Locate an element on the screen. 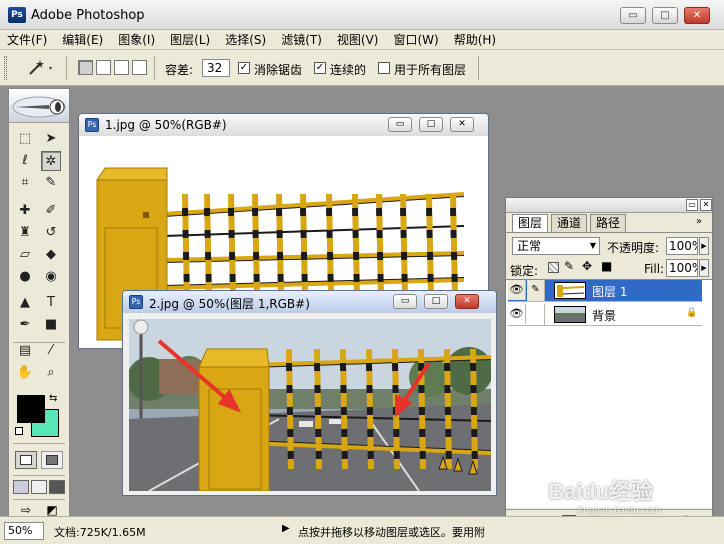 The width and height of the screenshot is (724, 544). layer-row-layer1: 👁 ✎ 图层 1 is located at coordinates (605, 291).